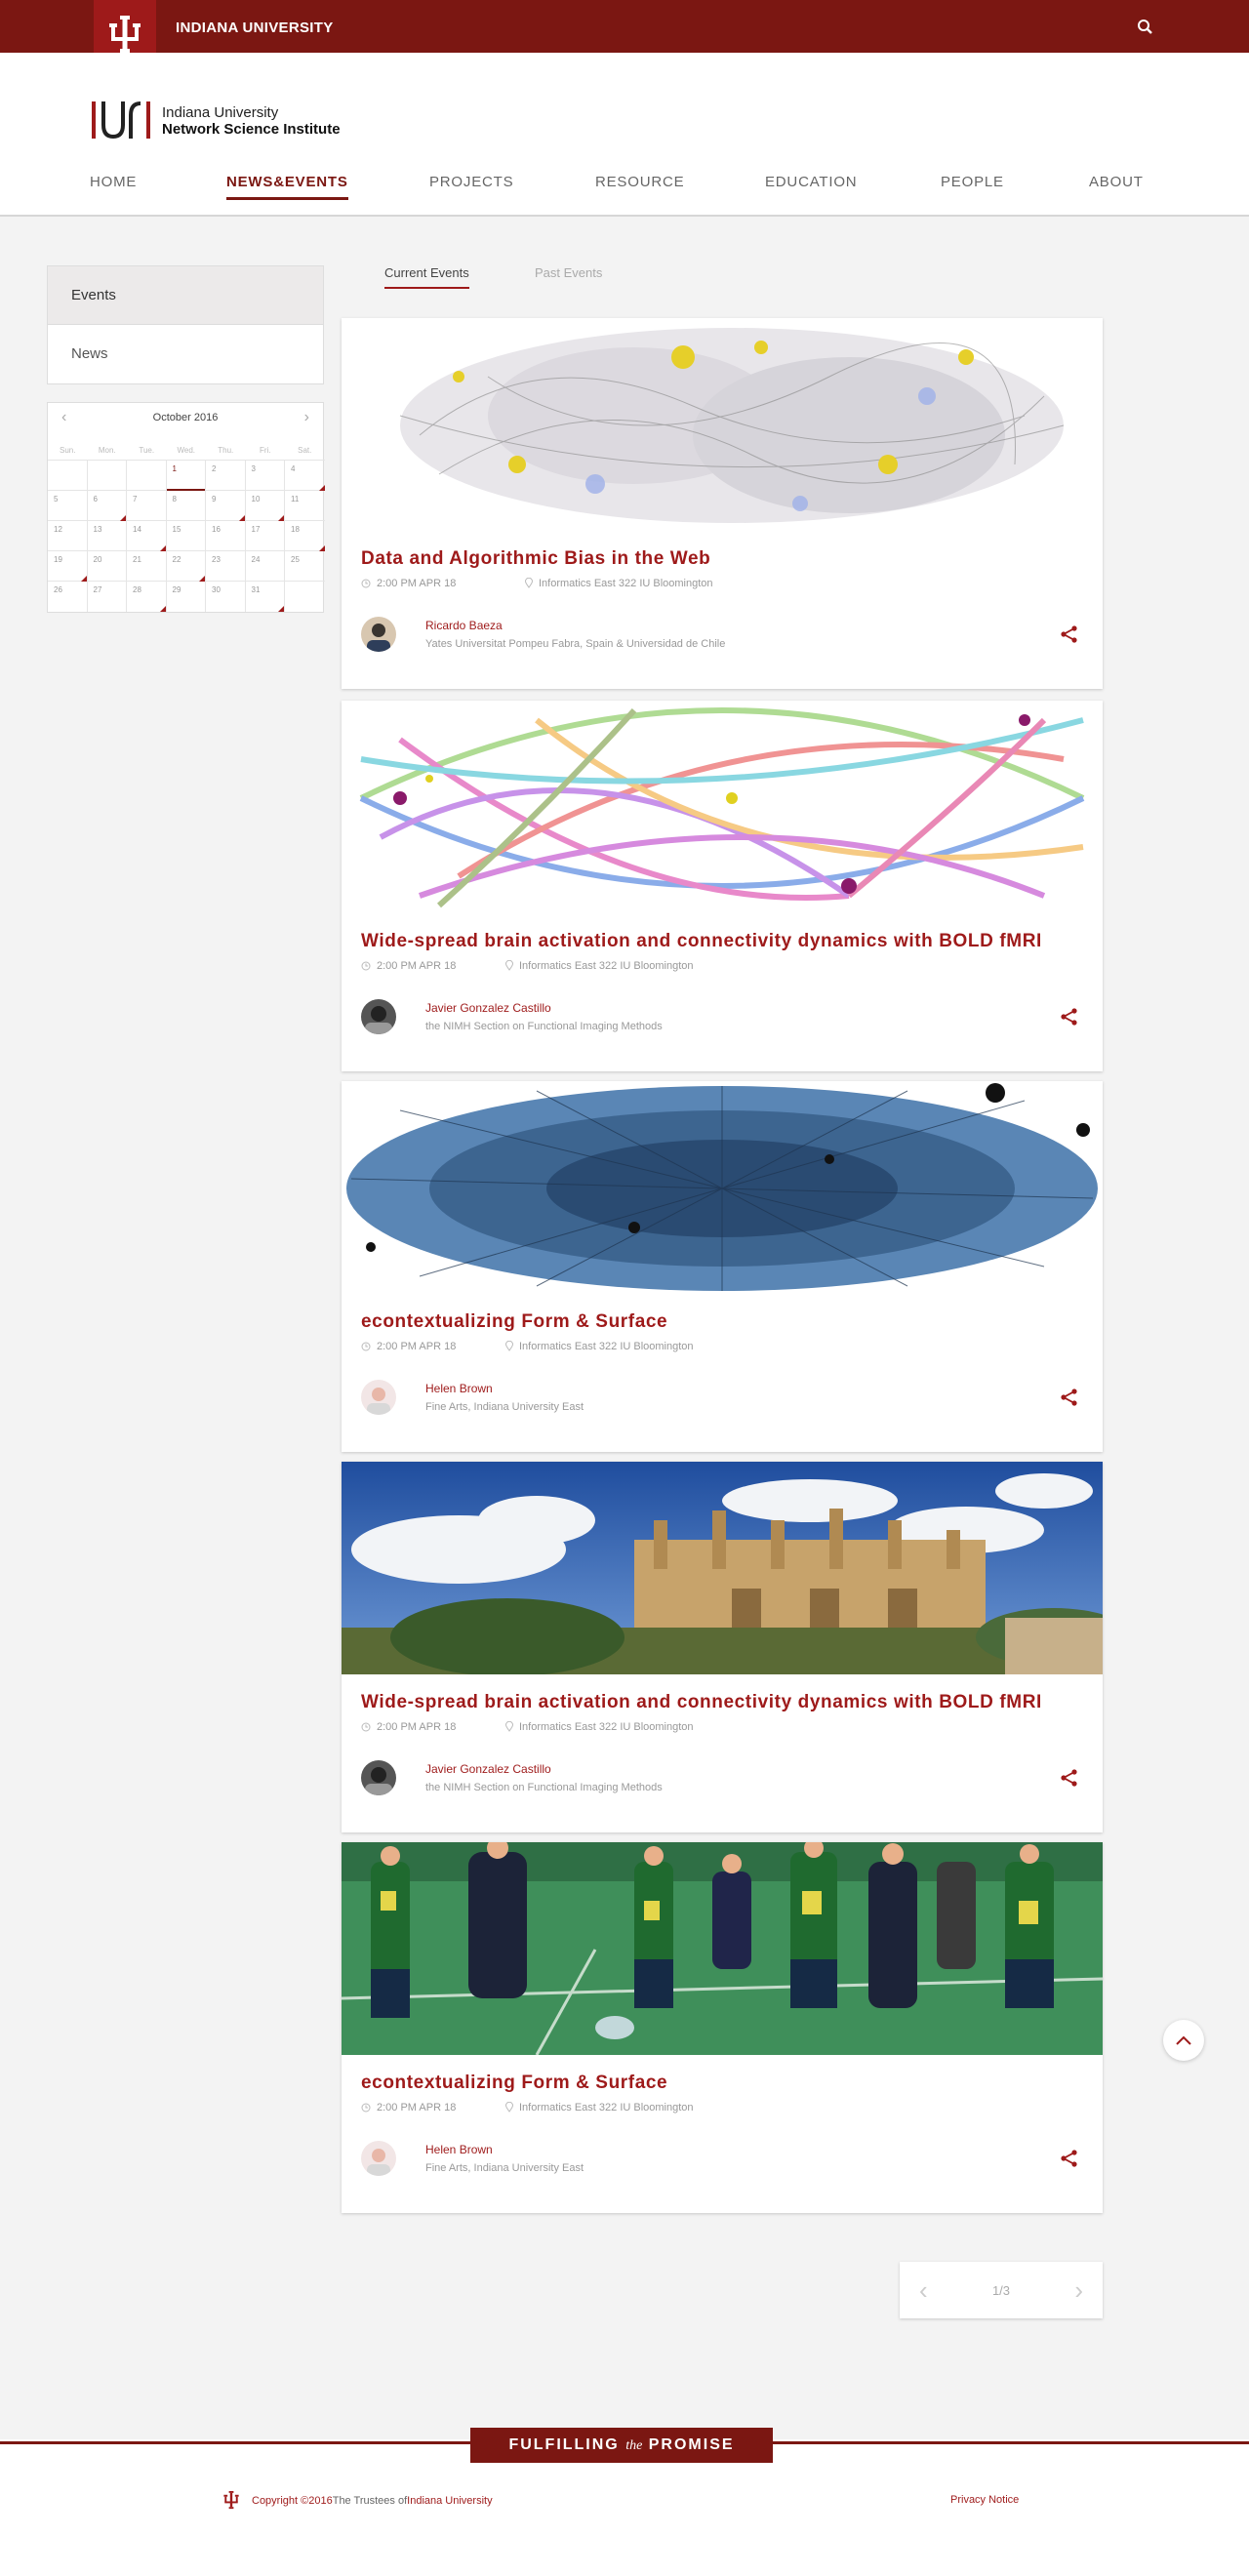 This screenshot has height=2576, width=1249. Describe the element at coordinates (255, 28) in the screenshot. I see `university-name: INDIANA UNIVERSITY` at that location.